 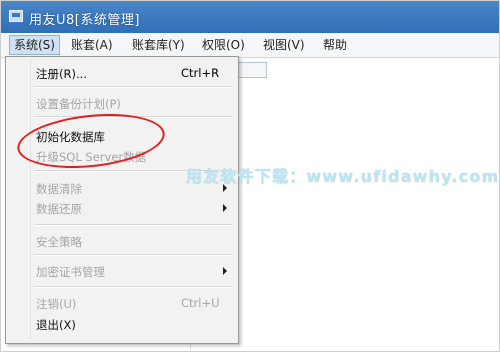 What do you see at coordinates (158, 45) in the screenshot?
I see `menu-account-library: 账套库(Y)` at bounding box center [158, 45].